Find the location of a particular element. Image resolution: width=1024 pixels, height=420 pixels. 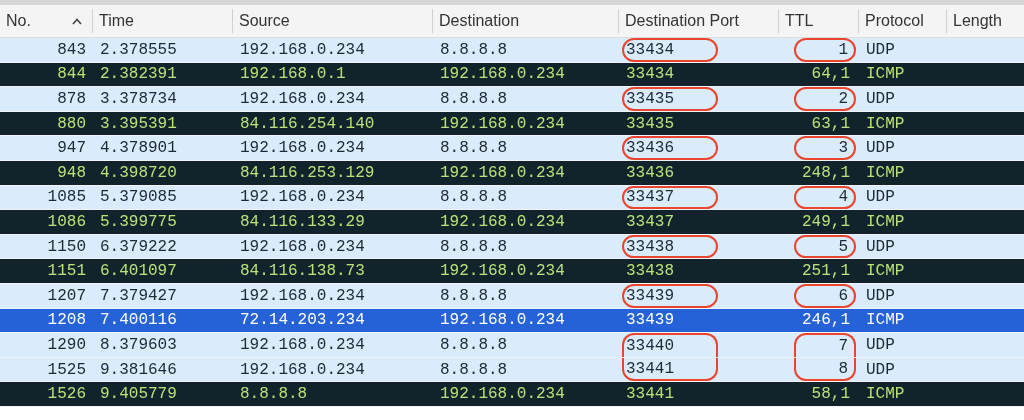

table-cell-text: 5 is located at coordinates (843, 247).